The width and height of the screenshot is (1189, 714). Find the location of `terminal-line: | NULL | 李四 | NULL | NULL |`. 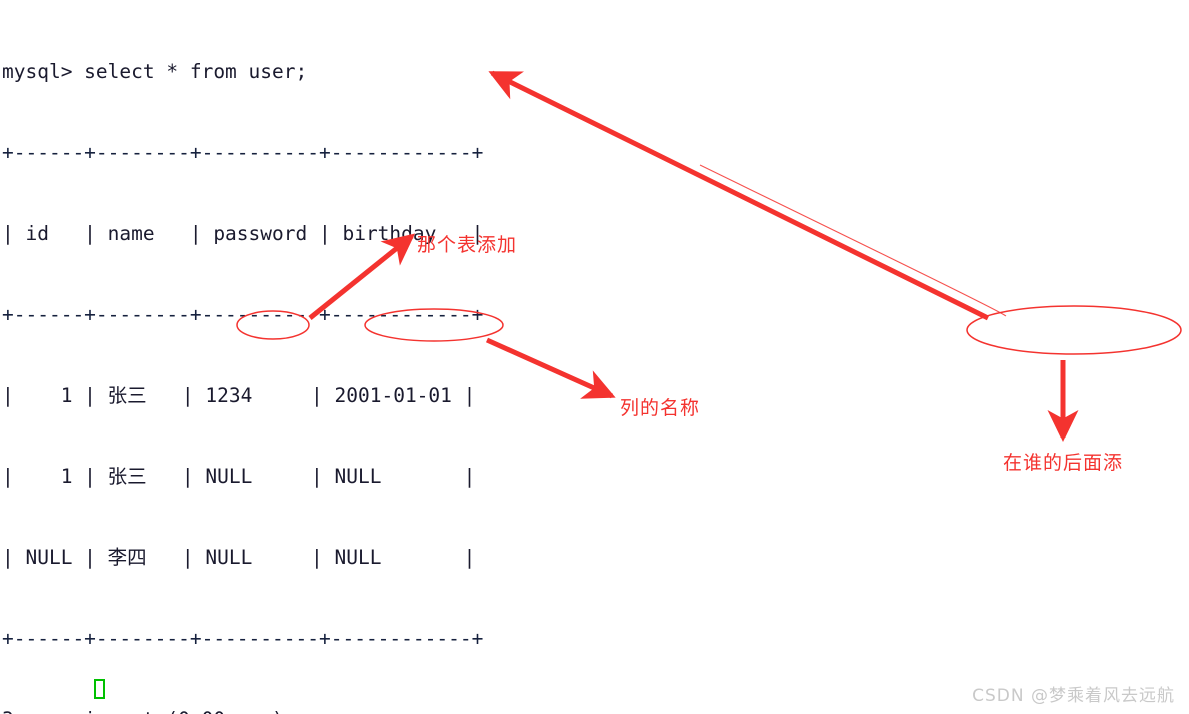

terminal-line: | NULL | 李四 | NULL | NULL | is located at coordinates (239, 557).